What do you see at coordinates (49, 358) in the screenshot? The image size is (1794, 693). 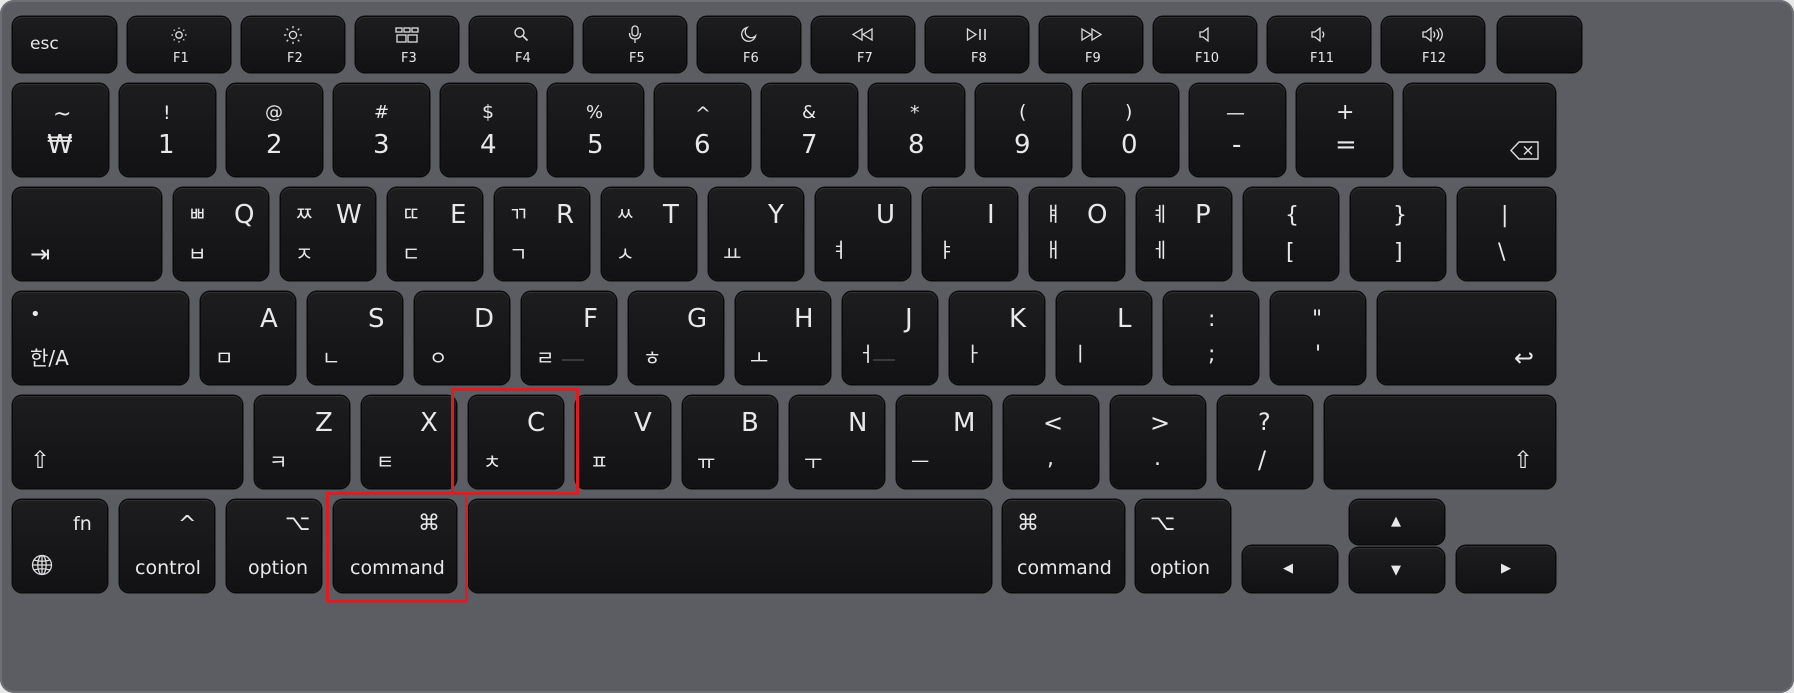 I see `caps-lock-label: 한/A` at bounding box center [49, 358].